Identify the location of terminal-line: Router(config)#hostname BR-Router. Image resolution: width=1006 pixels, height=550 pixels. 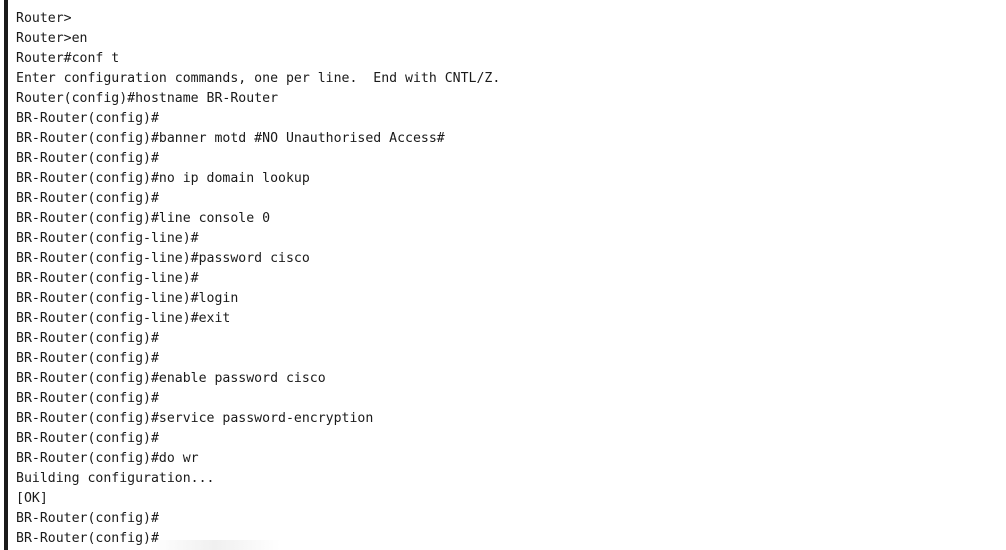
(147, 98).